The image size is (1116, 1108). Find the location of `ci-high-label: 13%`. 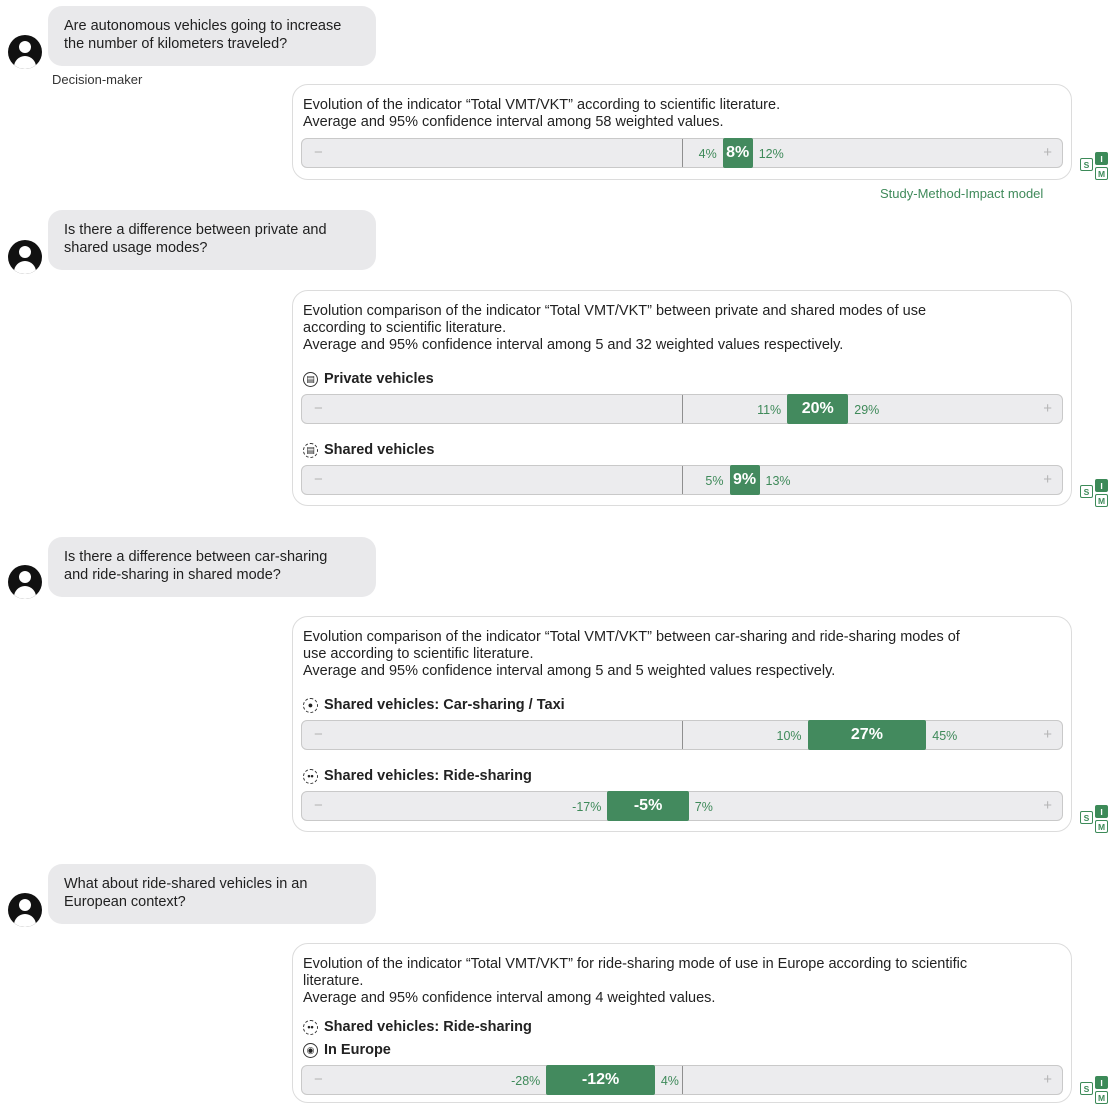

ci-high-label: 13% is located at coordinates (778, 481).